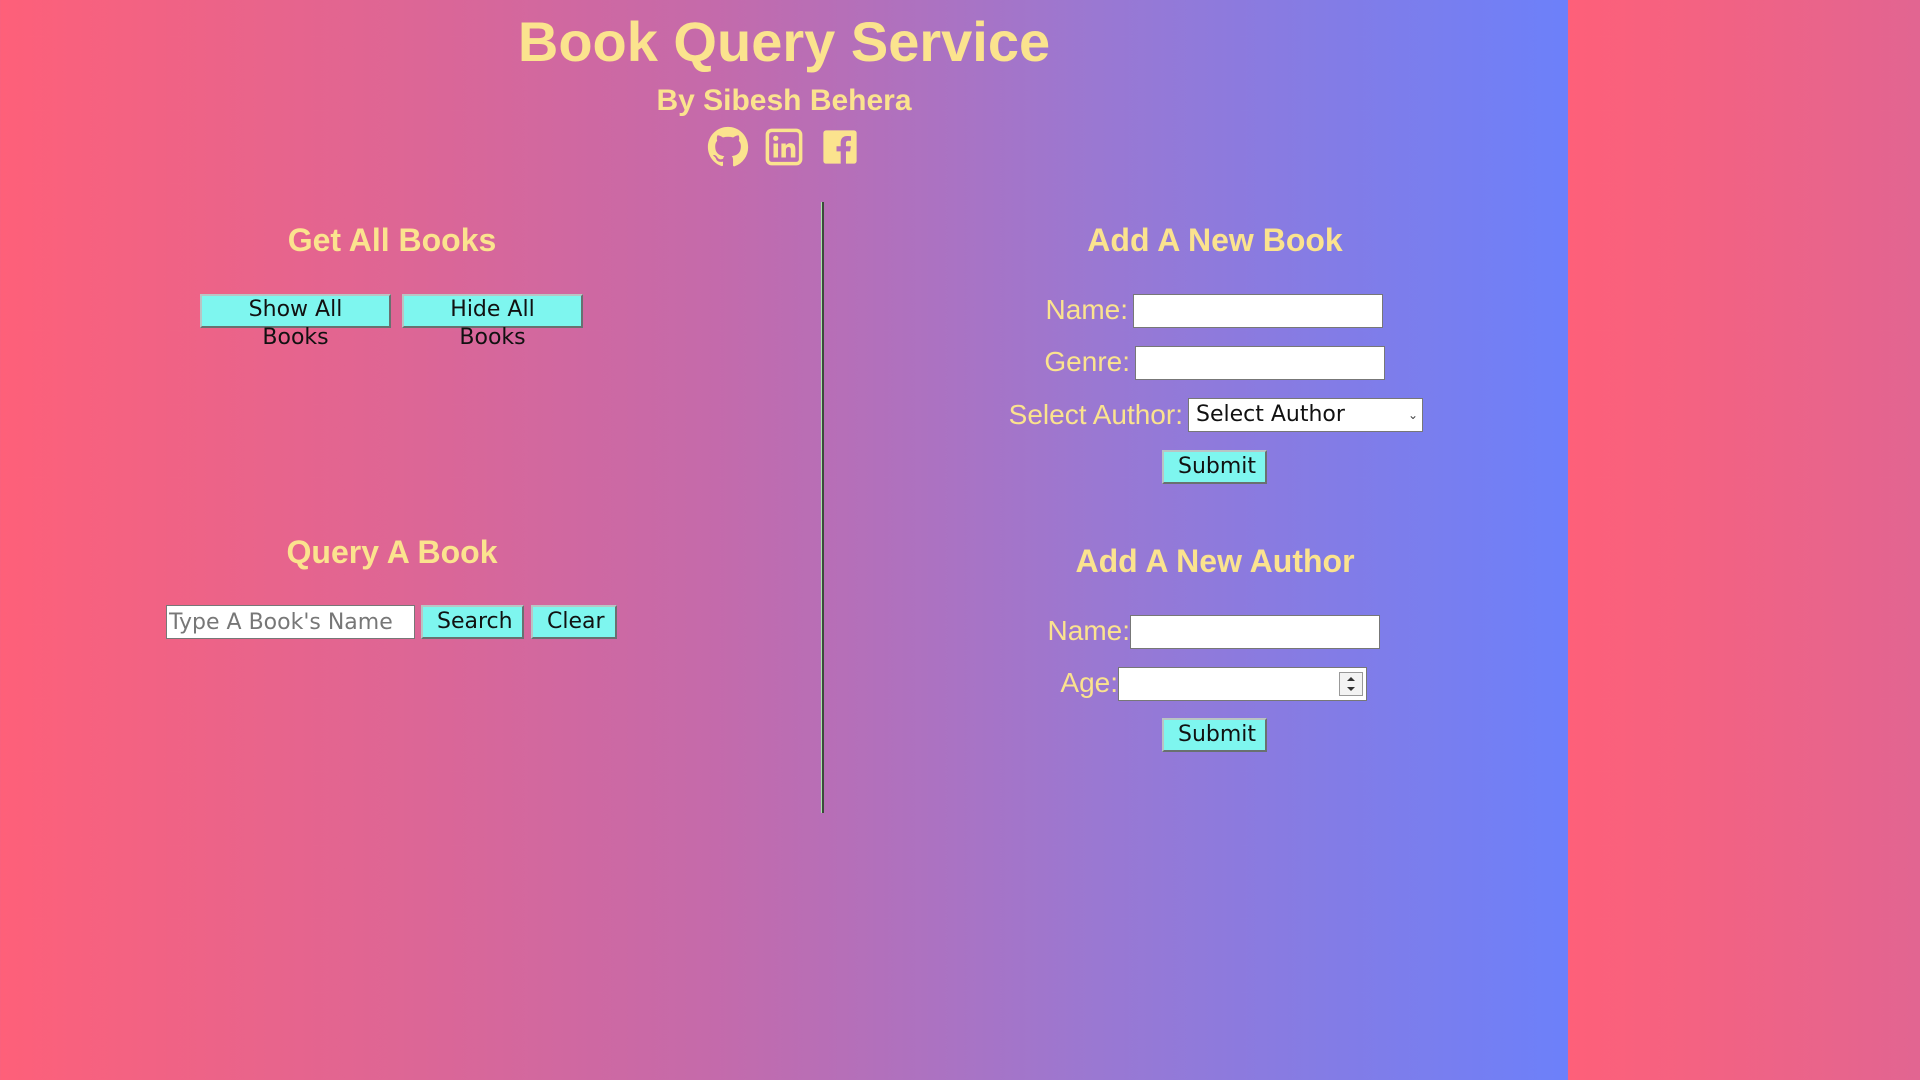 The height and width of the screenshot is (1080, 1920). Describe the element at coordinates (1089, 682) in the screenshot. I see `author-age-label: Age:` at that location.